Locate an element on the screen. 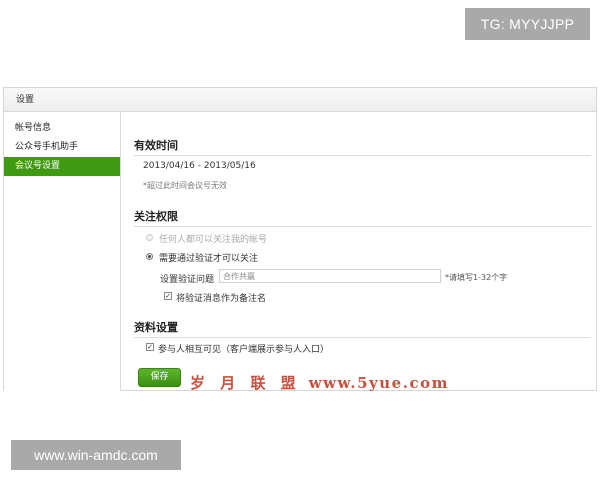  section-title-profile: 资料设置 is located at coordinates (156, 327).